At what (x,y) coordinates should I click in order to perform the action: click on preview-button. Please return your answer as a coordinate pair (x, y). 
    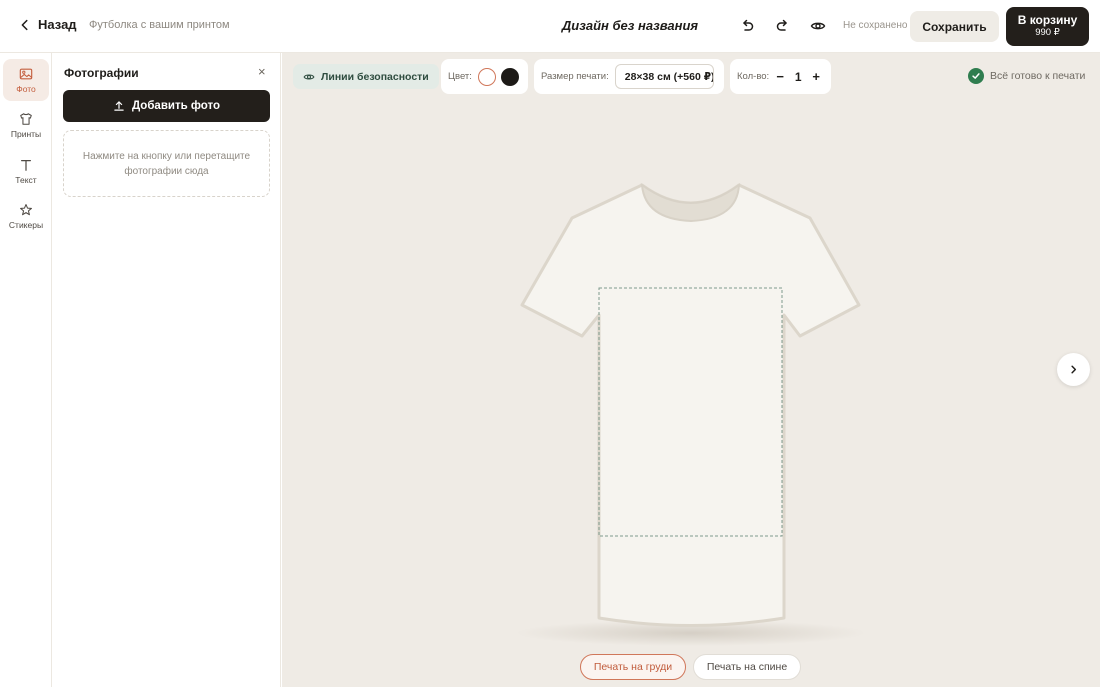
    Looking at the image, I should click on (818, 26).